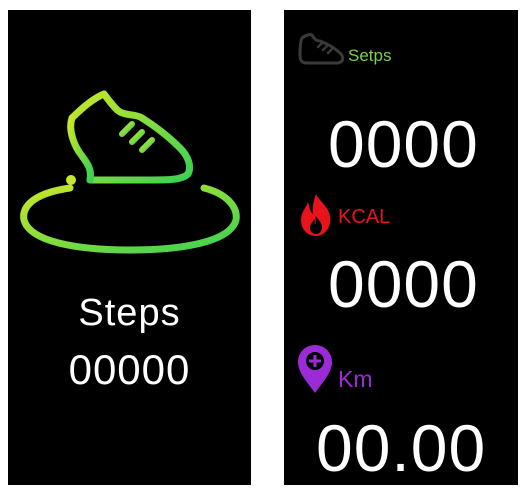 This screenshot has width=525, height=493. I want to click on steps-metric-value: 0000, so click(403, 144).